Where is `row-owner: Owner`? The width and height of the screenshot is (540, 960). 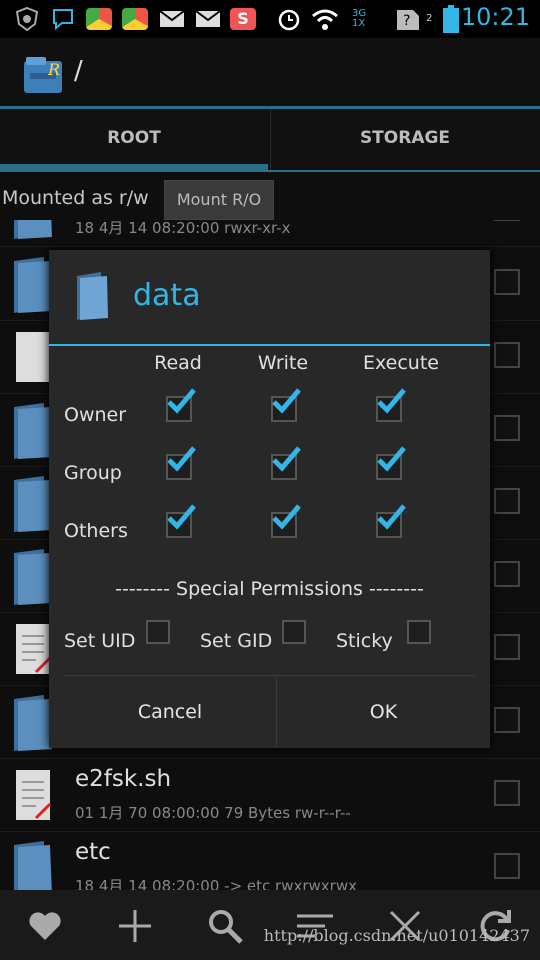 row-owner: Owner is located at coordinates (95, 415).